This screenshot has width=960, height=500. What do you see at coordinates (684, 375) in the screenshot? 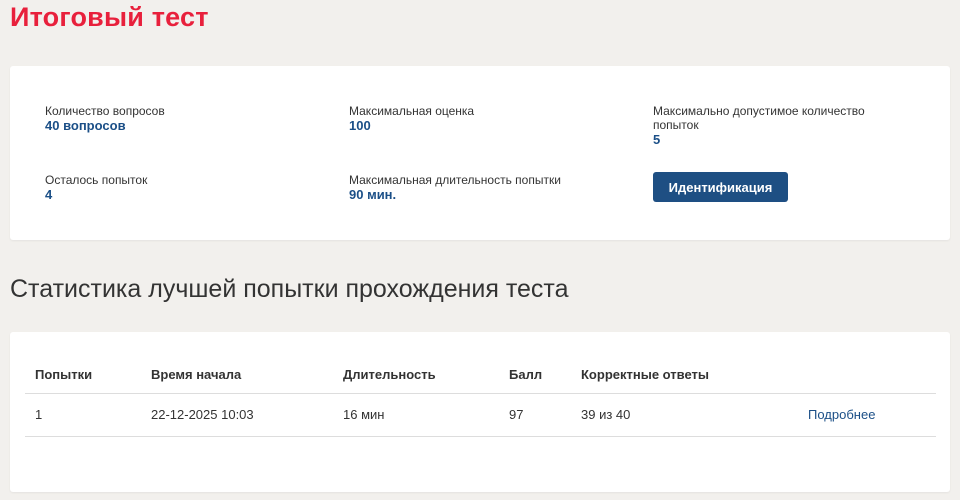
I see `column-header-correct: Корректные ответы` at bounding box center [684, 375].